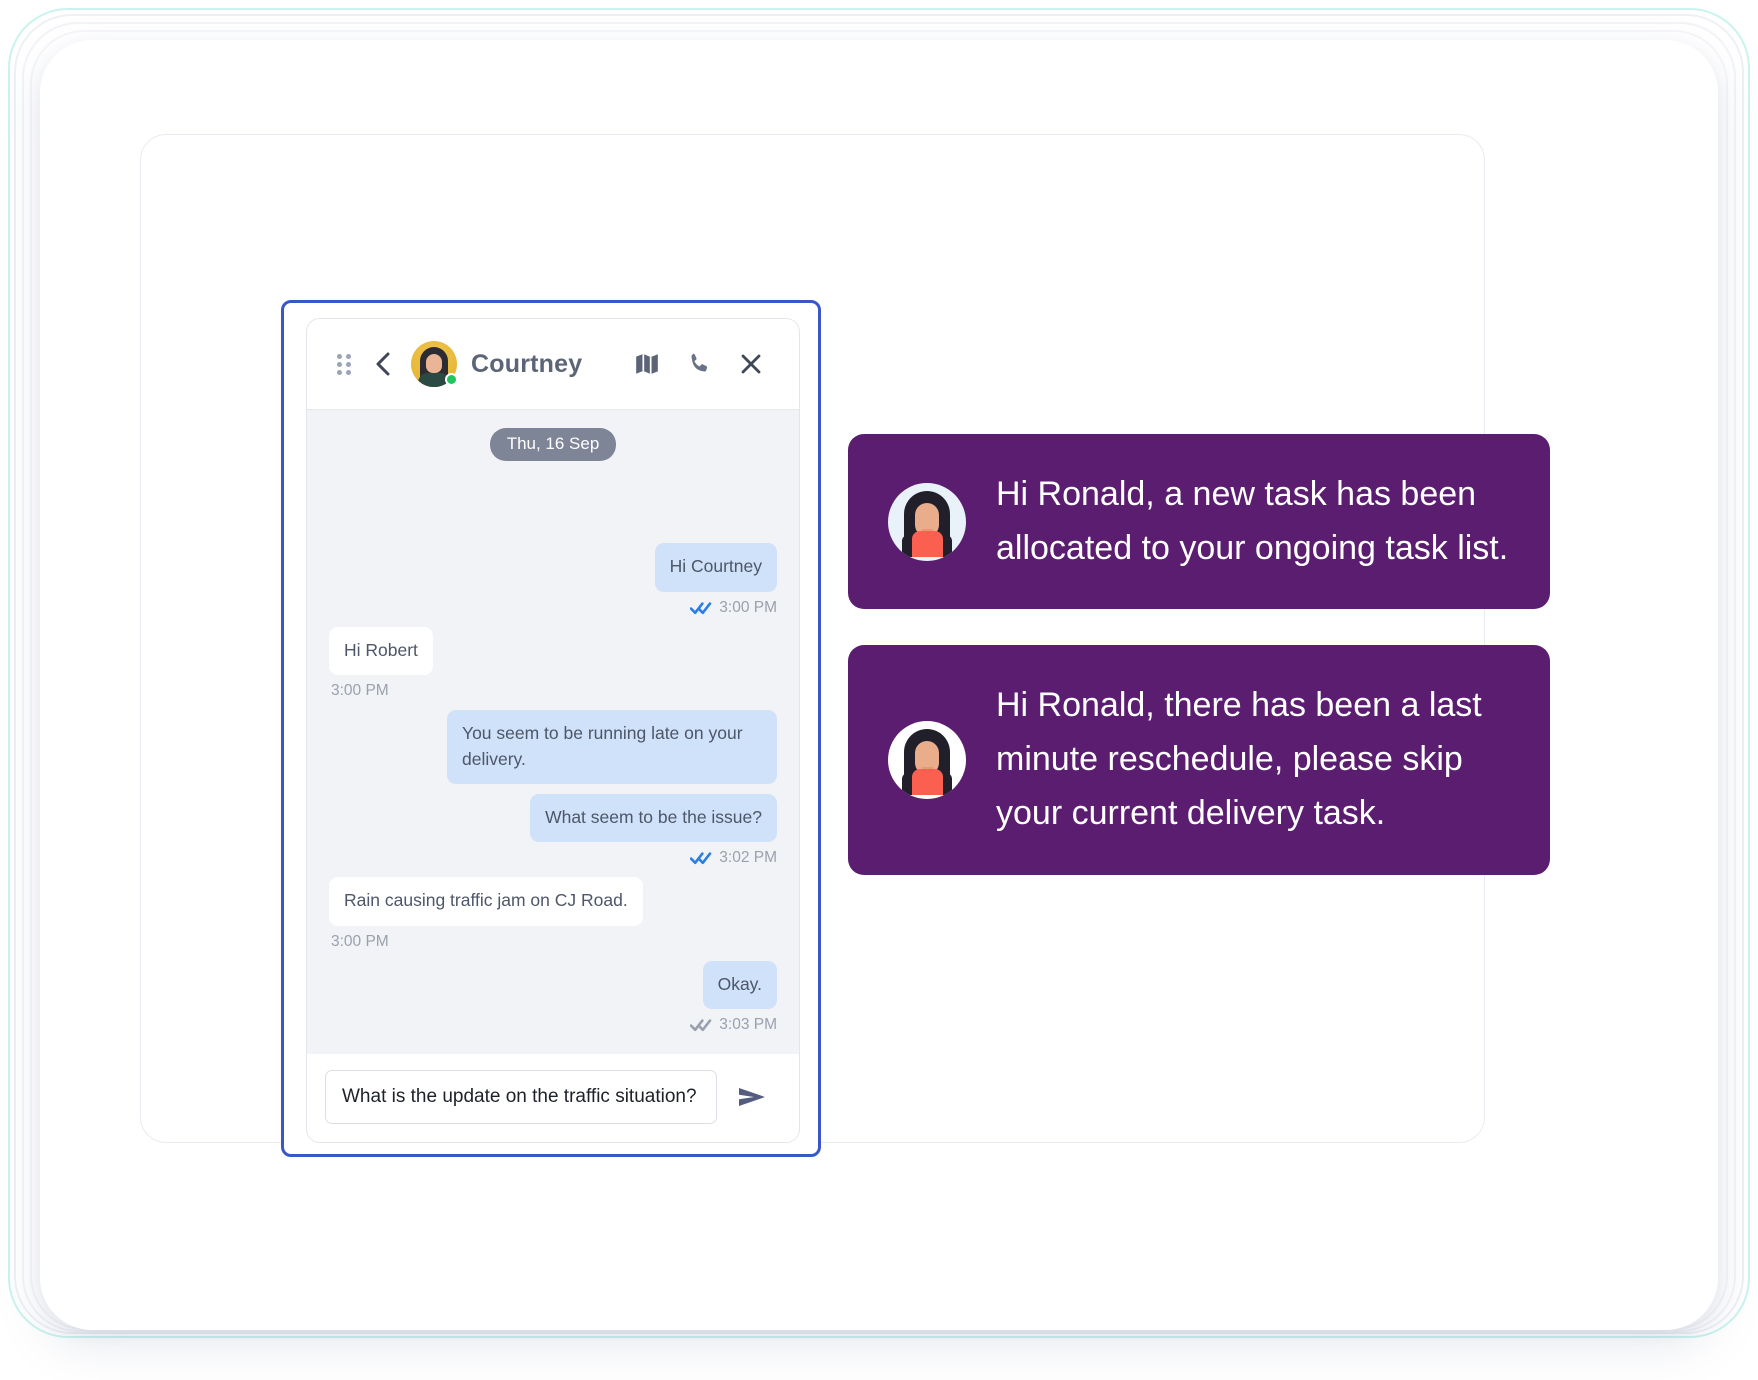 This screenshot has width=1758, height=1380. Describe the element at coordinates (751, 364) in the screenshot. I see `close-icon` at that location.